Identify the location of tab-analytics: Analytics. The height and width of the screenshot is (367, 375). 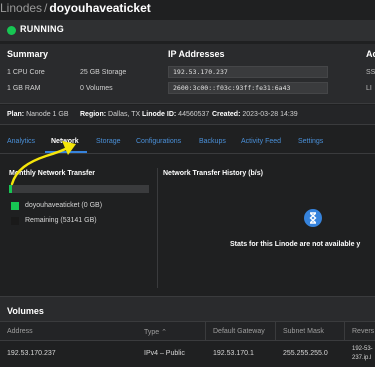
(21, 141).